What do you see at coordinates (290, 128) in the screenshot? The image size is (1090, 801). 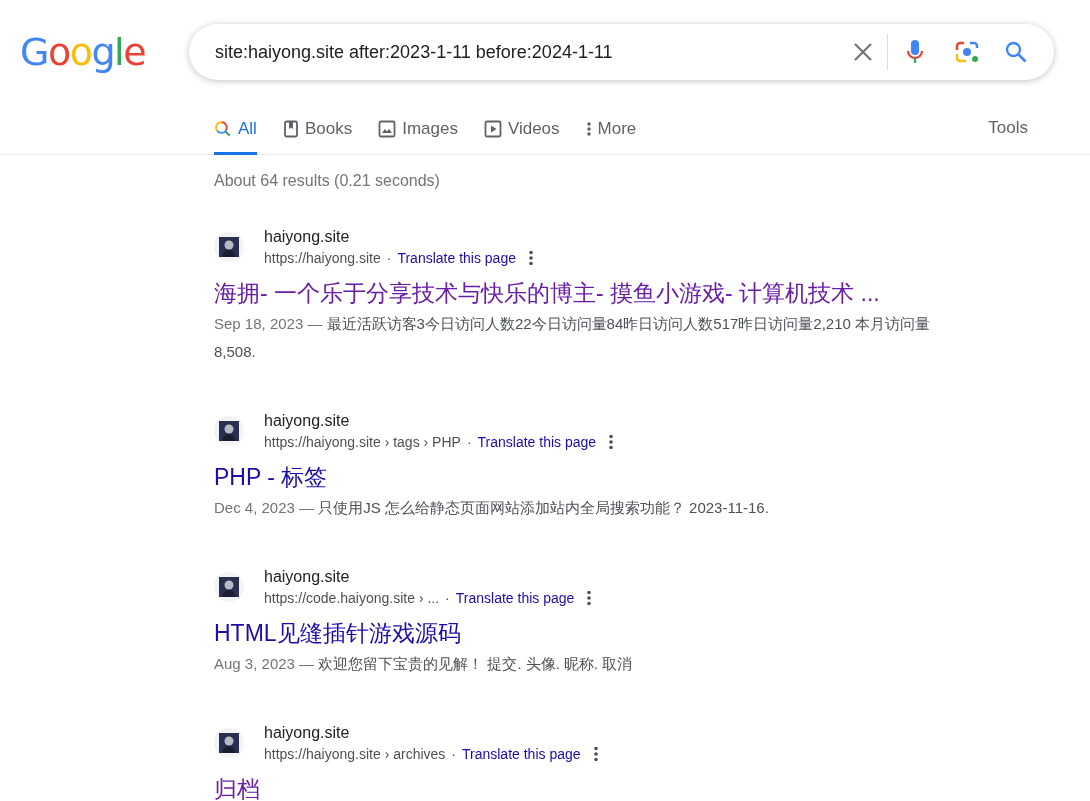 I see `book-icon` at bounding box center [290, 128].